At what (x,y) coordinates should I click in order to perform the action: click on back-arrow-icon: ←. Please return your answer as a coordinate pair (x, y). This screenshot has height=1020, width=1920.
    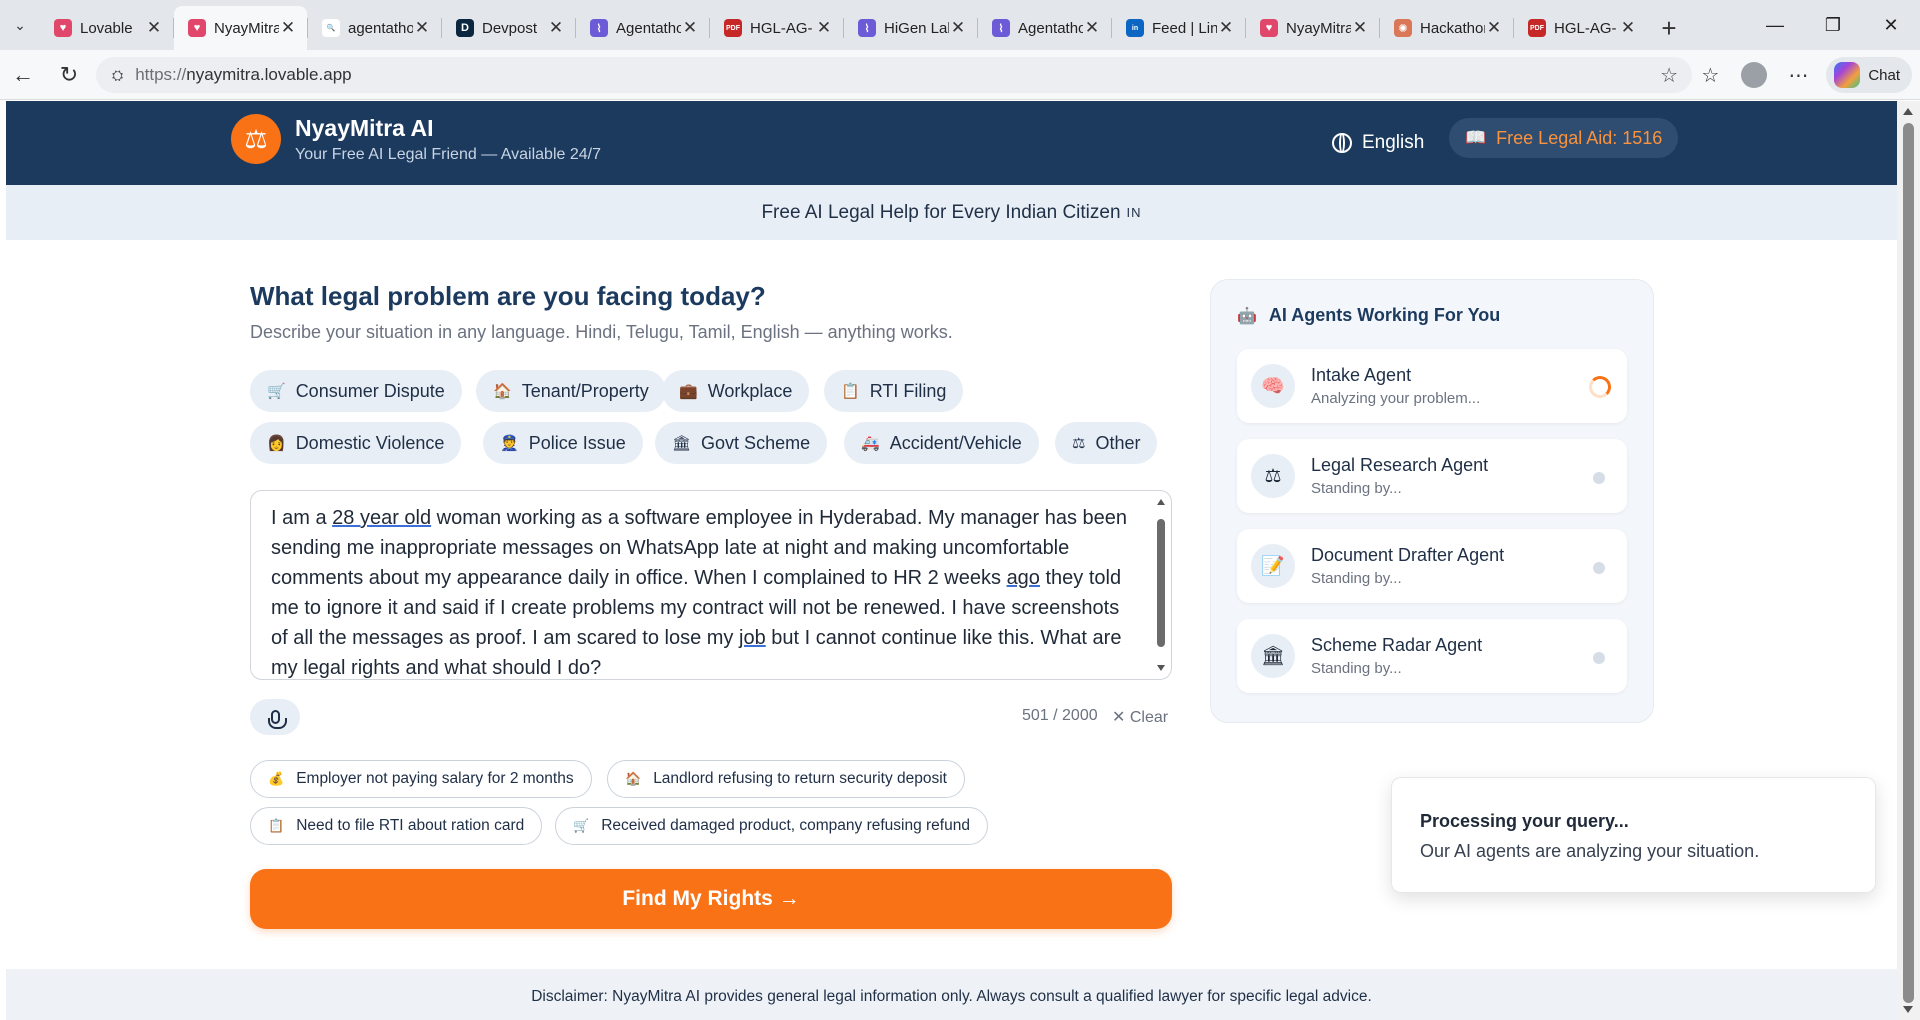
    Looking at the image, I should click on (23, 75).